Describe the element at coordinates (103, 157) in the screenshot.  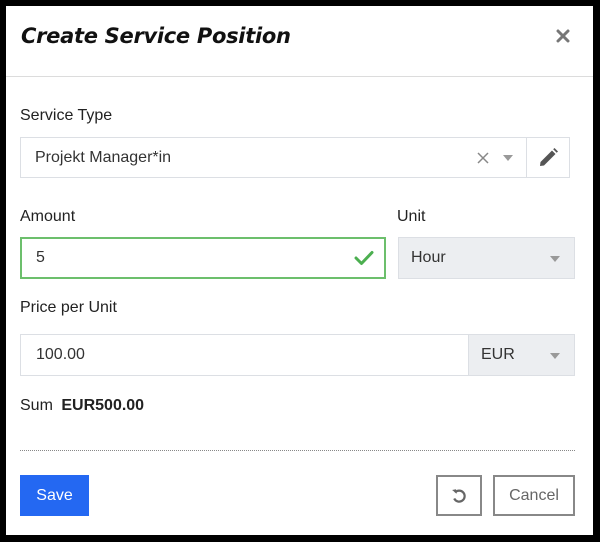
I see `service-type-value: Projekt Manager*in` at that location.